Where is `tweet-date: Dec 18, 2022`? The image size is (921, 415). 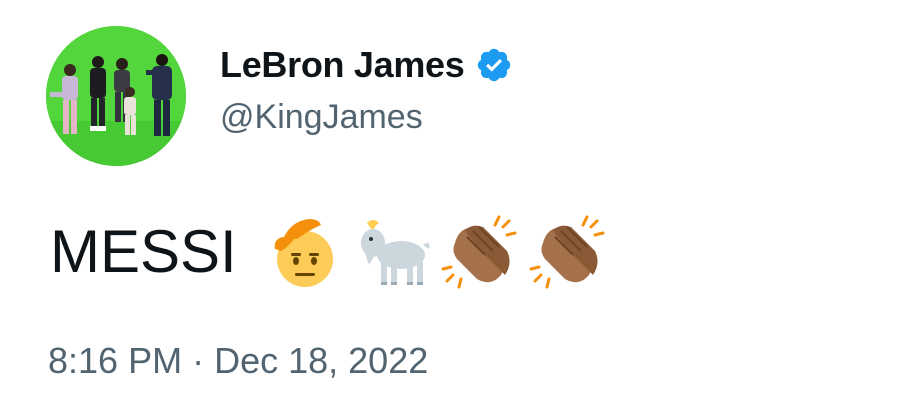
tweet-date: Dec 18, 2022 is located at coordinates (321, 360).